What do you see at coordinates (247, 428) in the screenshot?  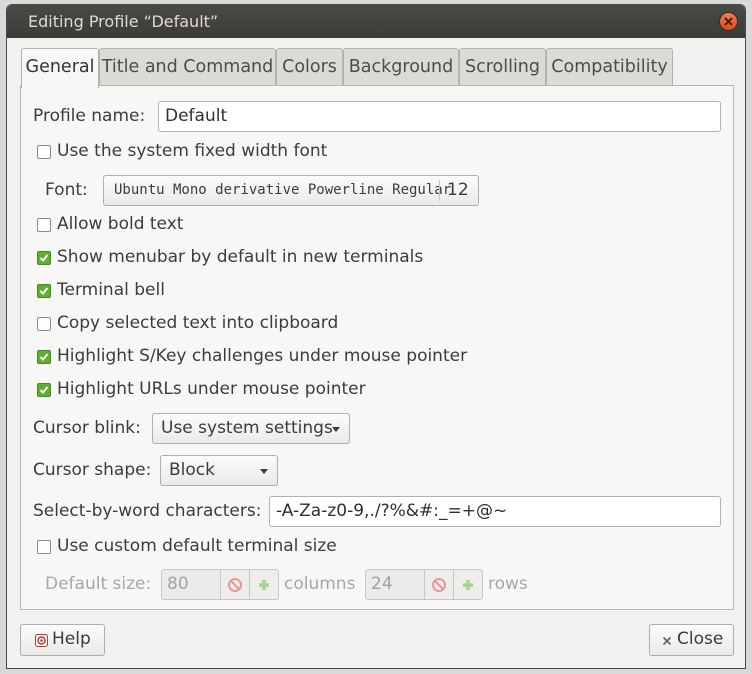 I see `cursor-blink-value: Use system settings` at bounding box center [247, 428].